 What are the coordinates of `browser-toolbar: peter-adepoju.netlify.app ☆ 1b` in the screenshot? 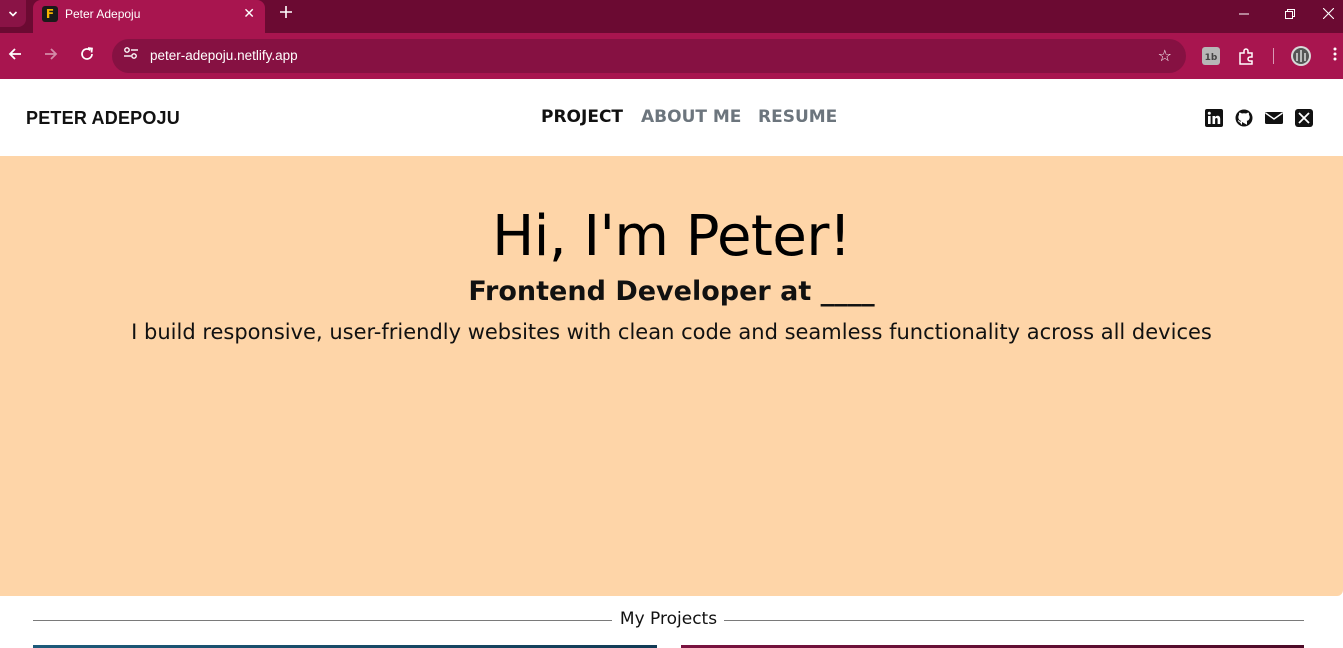 It's located at (671, 56).